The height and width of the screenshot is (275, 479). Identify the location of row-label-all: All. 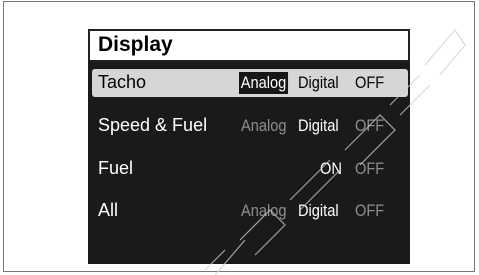
(108, 210).